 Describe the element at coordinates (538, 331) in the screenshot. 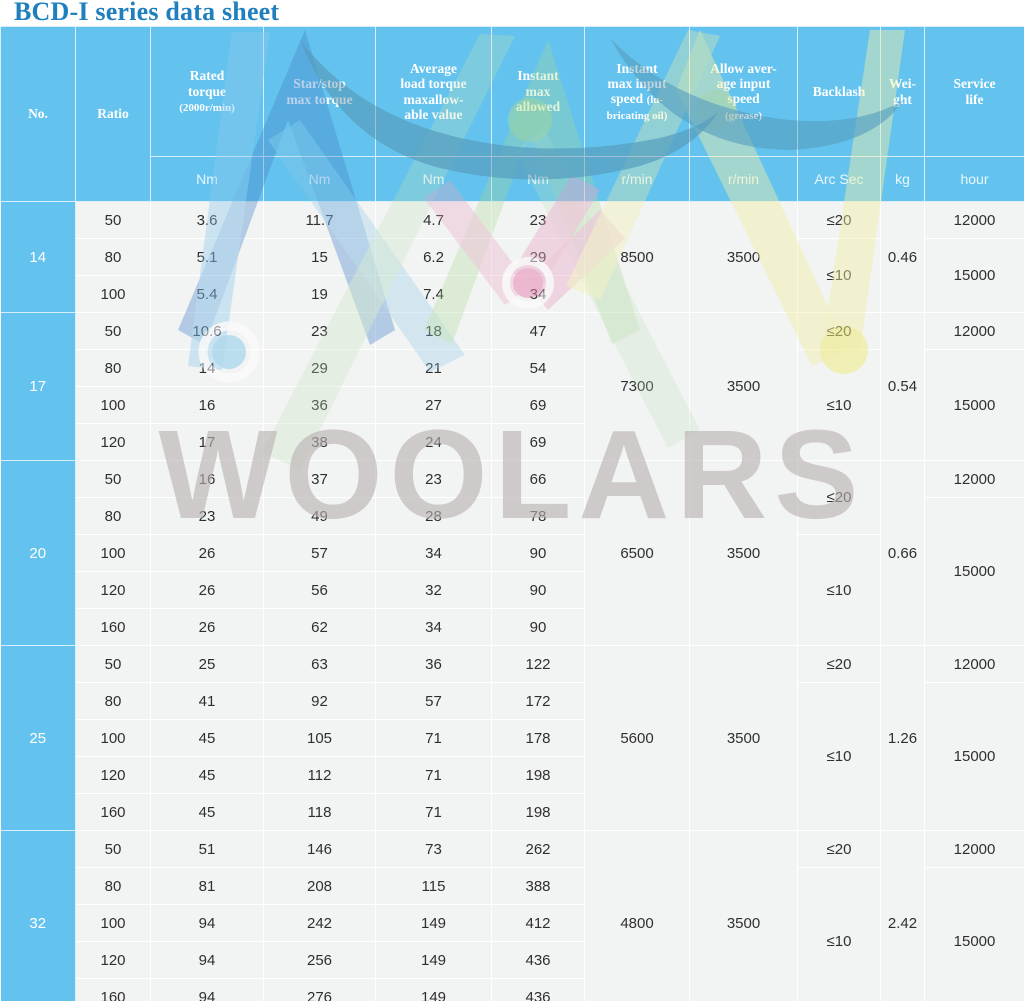

I see `cell-instant-max-allowed: 47` at that location.